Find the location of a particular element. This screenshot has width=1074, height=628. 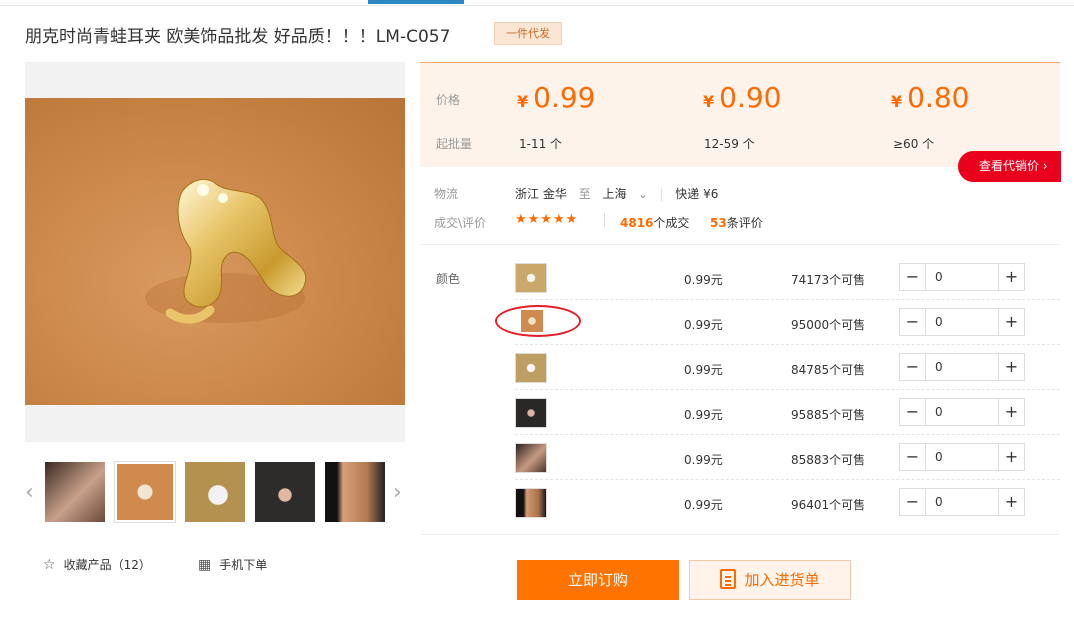

sku-row: 0.99元 84785个可售 − 0 + is located at coordinates (787, 367).